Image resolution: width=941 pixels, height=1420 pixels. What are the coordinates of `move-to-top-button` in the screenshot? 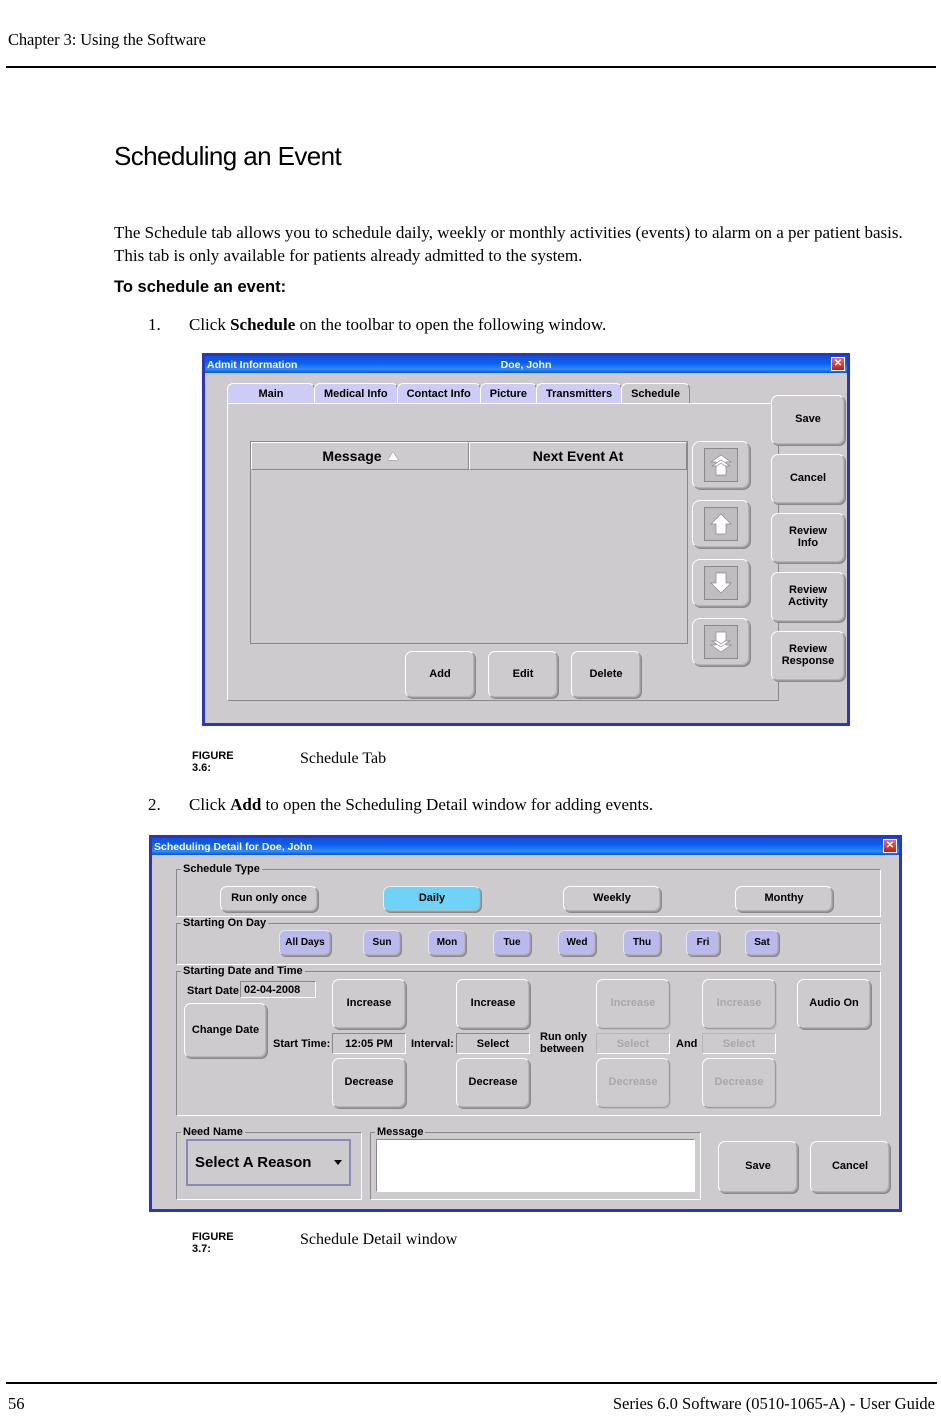 It's located at (721, 465).